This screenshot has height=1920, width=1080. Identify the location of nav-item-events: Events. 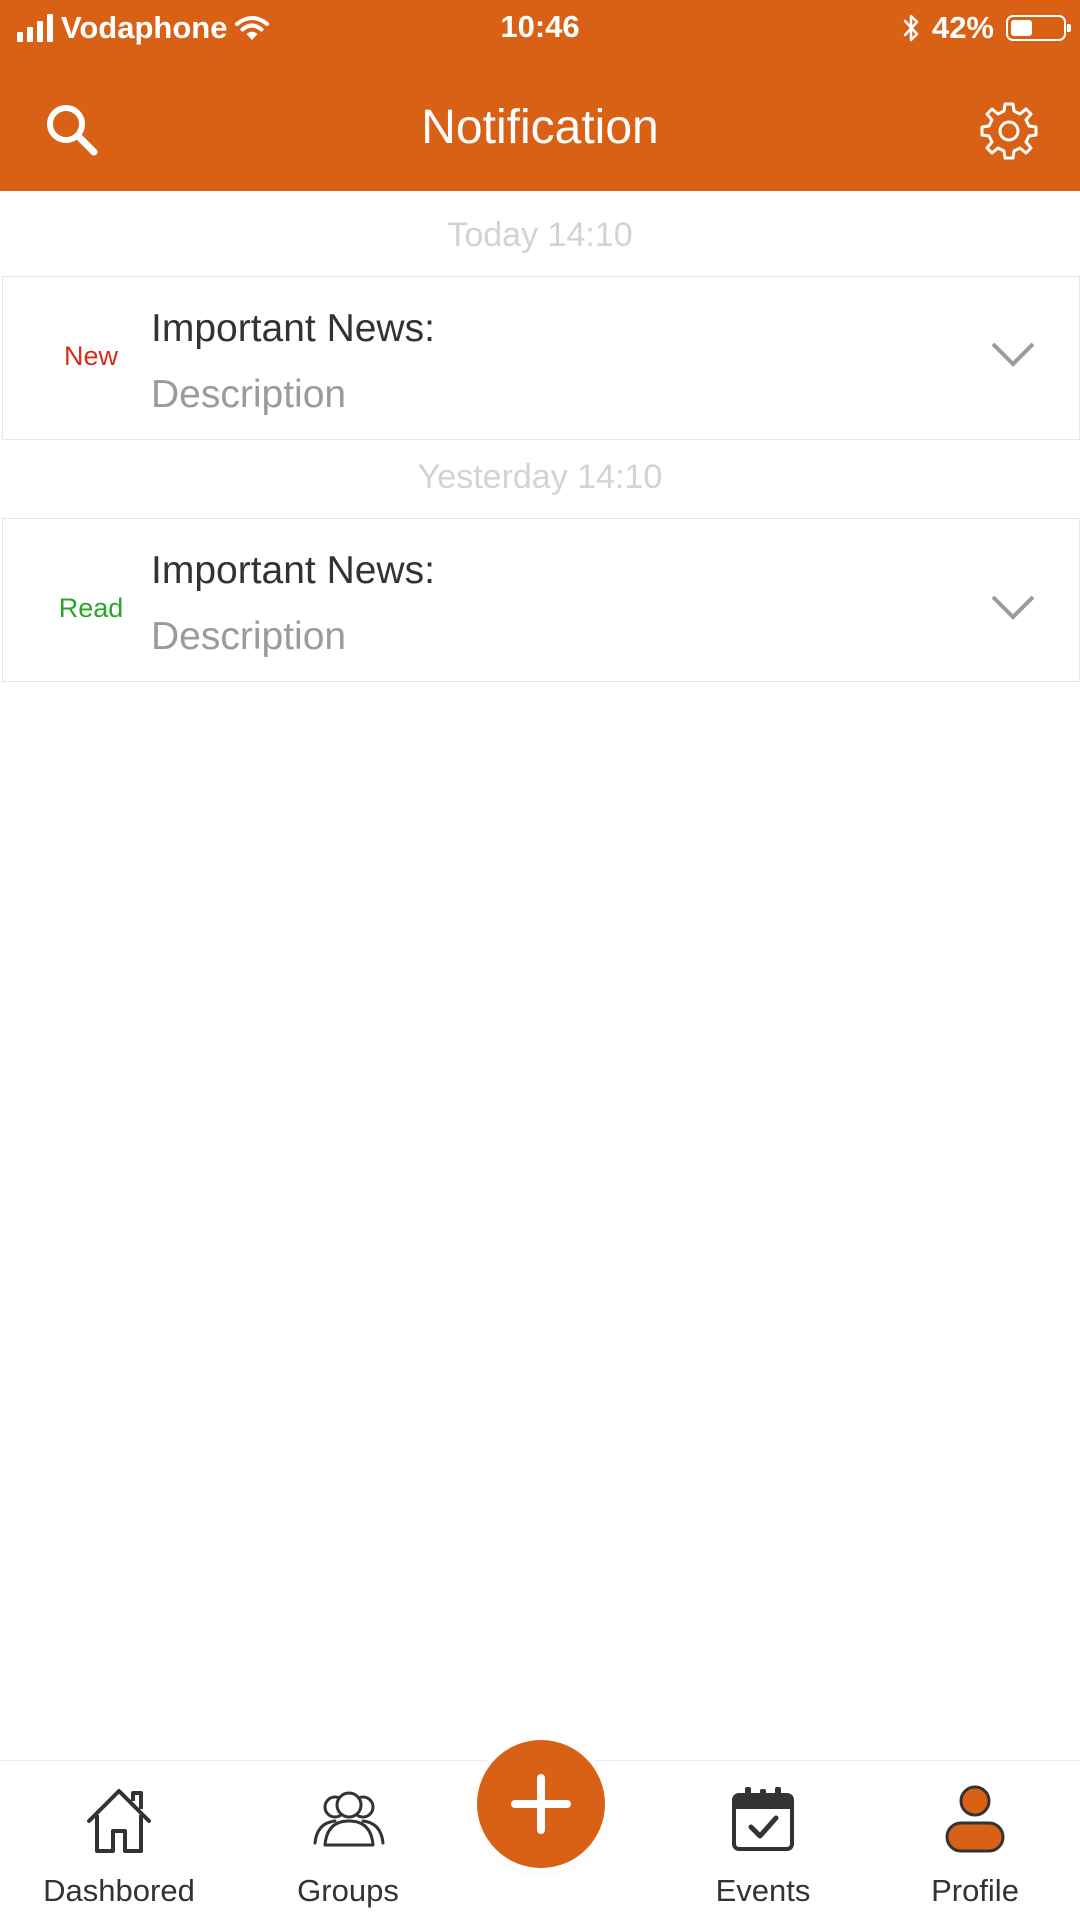
(763, 1840).